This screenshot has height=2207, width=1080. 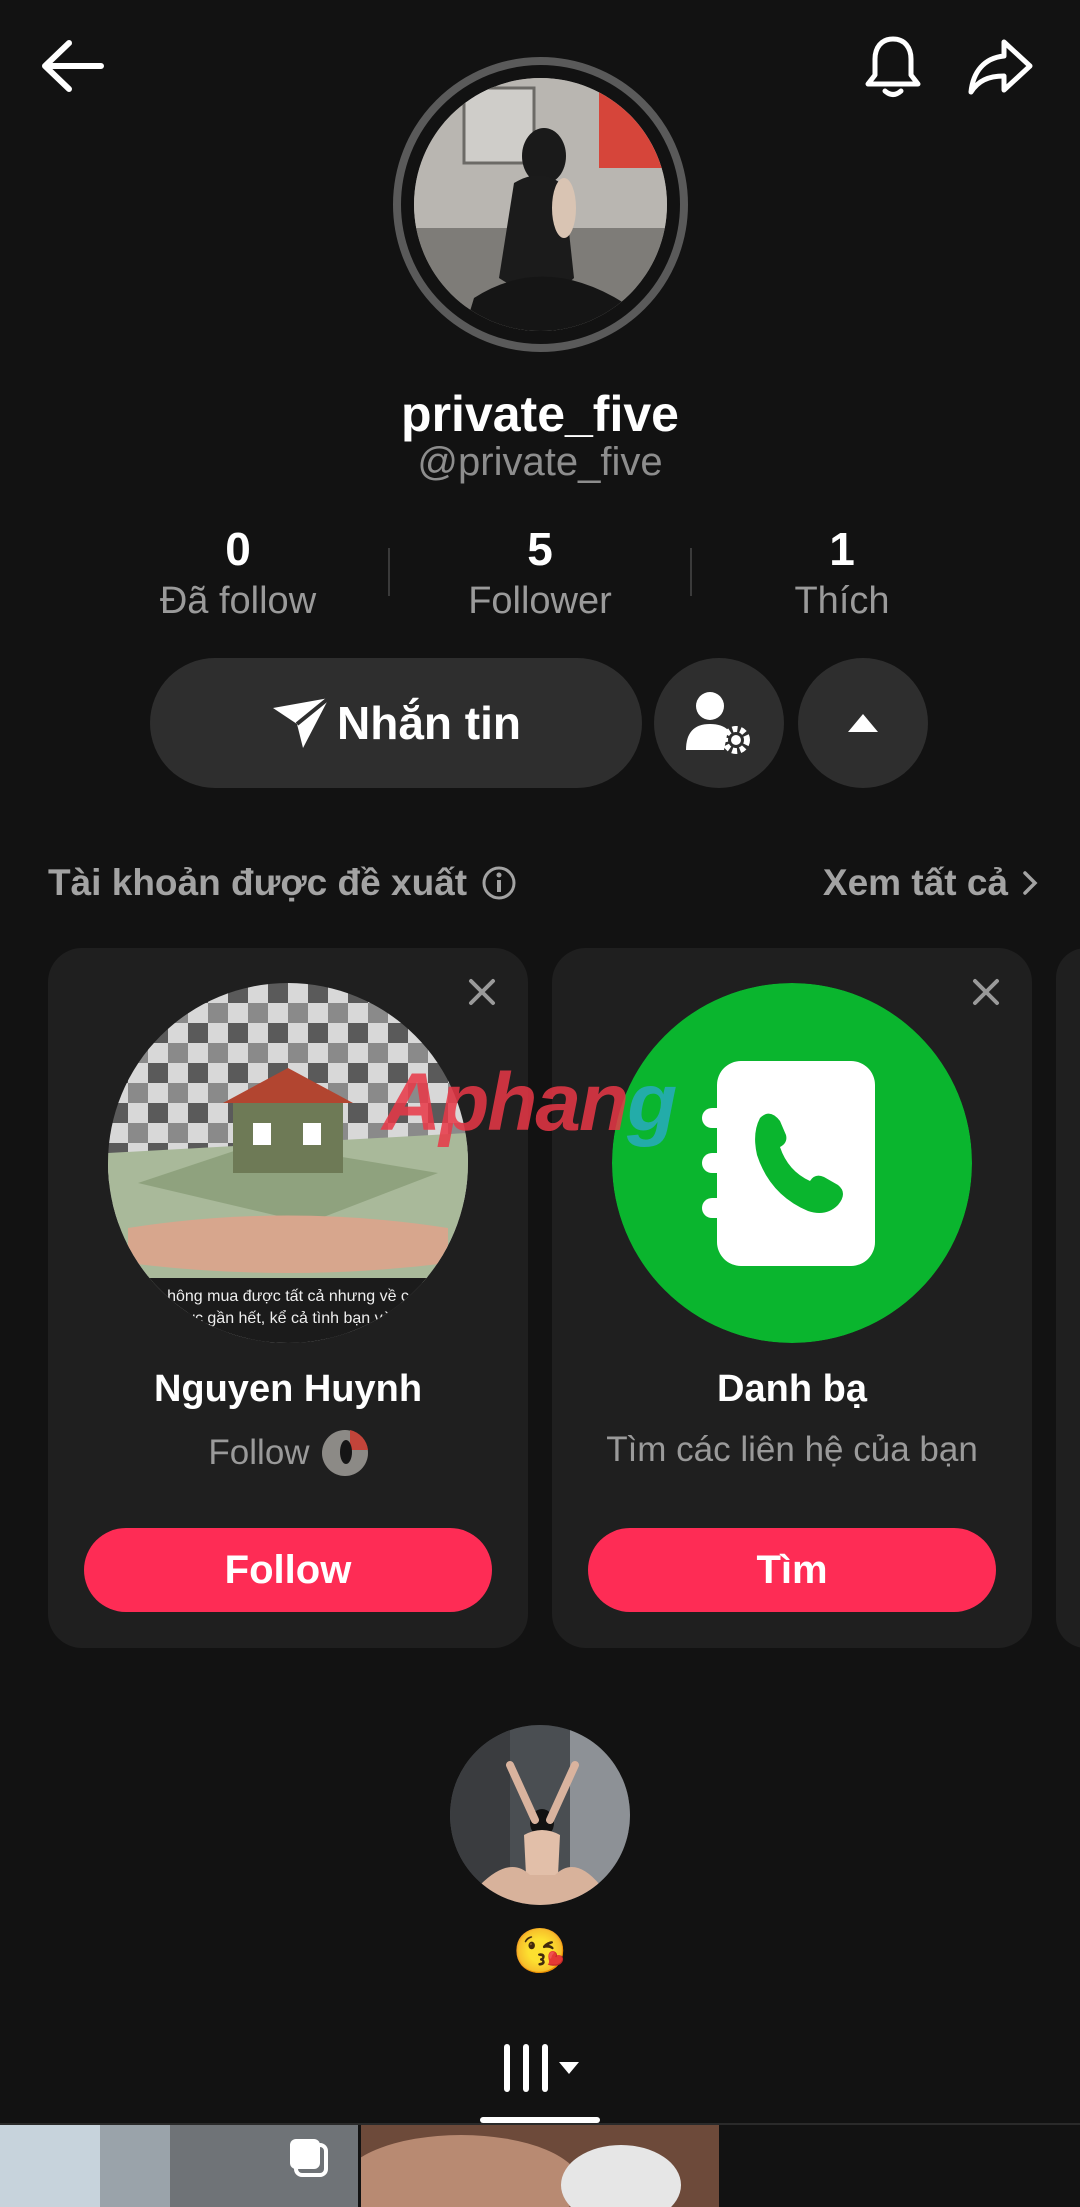 What do you see at coordinates (540, 1951) in the screenshot?
I see `story-emoji: 😘` at bounding box center [540, 1951].